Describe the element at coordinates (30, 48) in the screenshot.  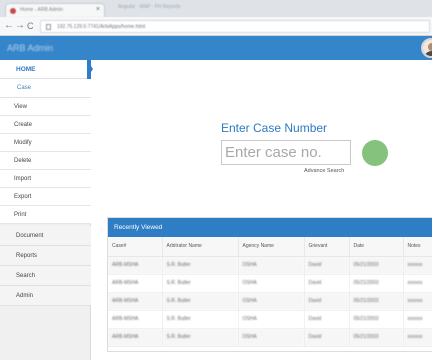
I see `app-brand: ARB Admin` at that location.